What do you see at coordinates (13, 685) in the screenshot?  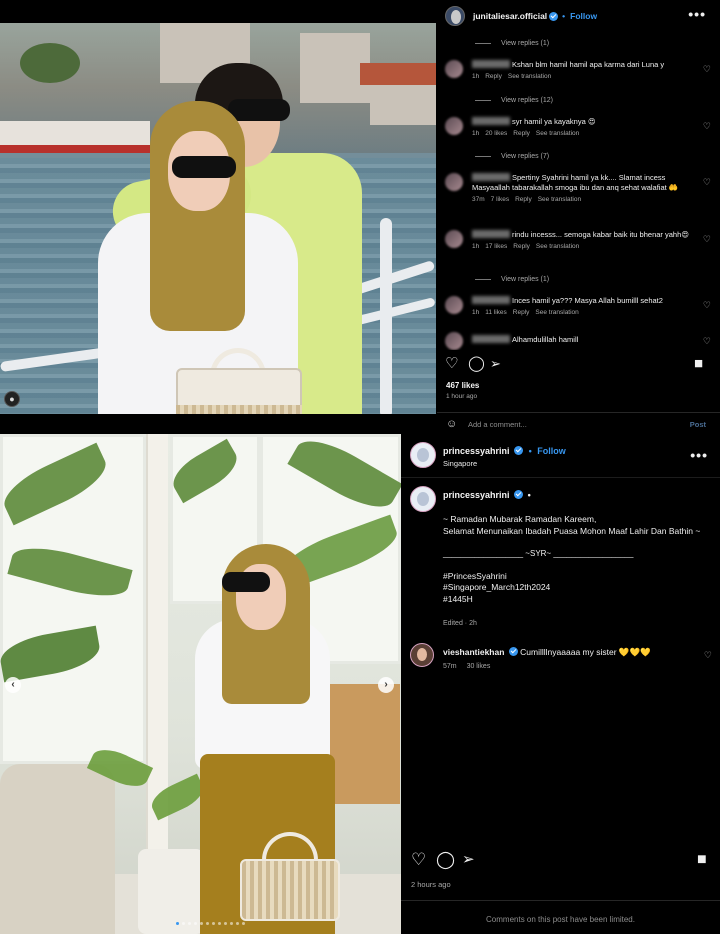 I see `carousel-prev-icon: ‹` at bounding box center [13, 685].